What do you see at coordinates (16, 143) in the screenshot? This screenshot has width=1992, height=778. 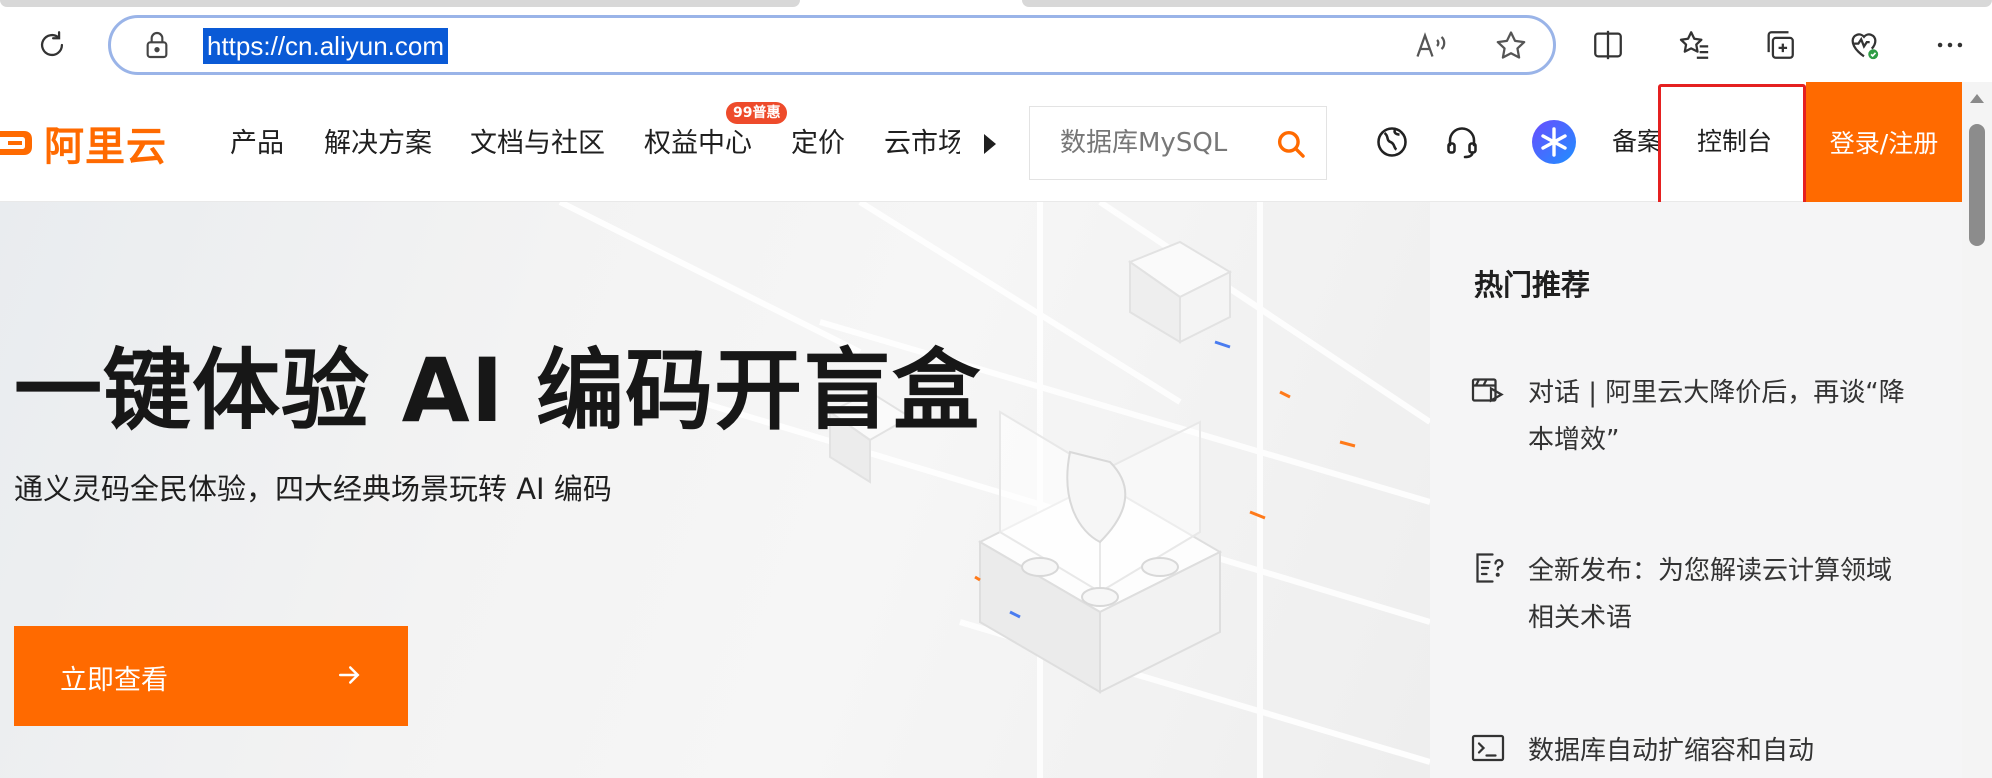 I see `aliyun-logo-icon` at bounding box center [16, 143].